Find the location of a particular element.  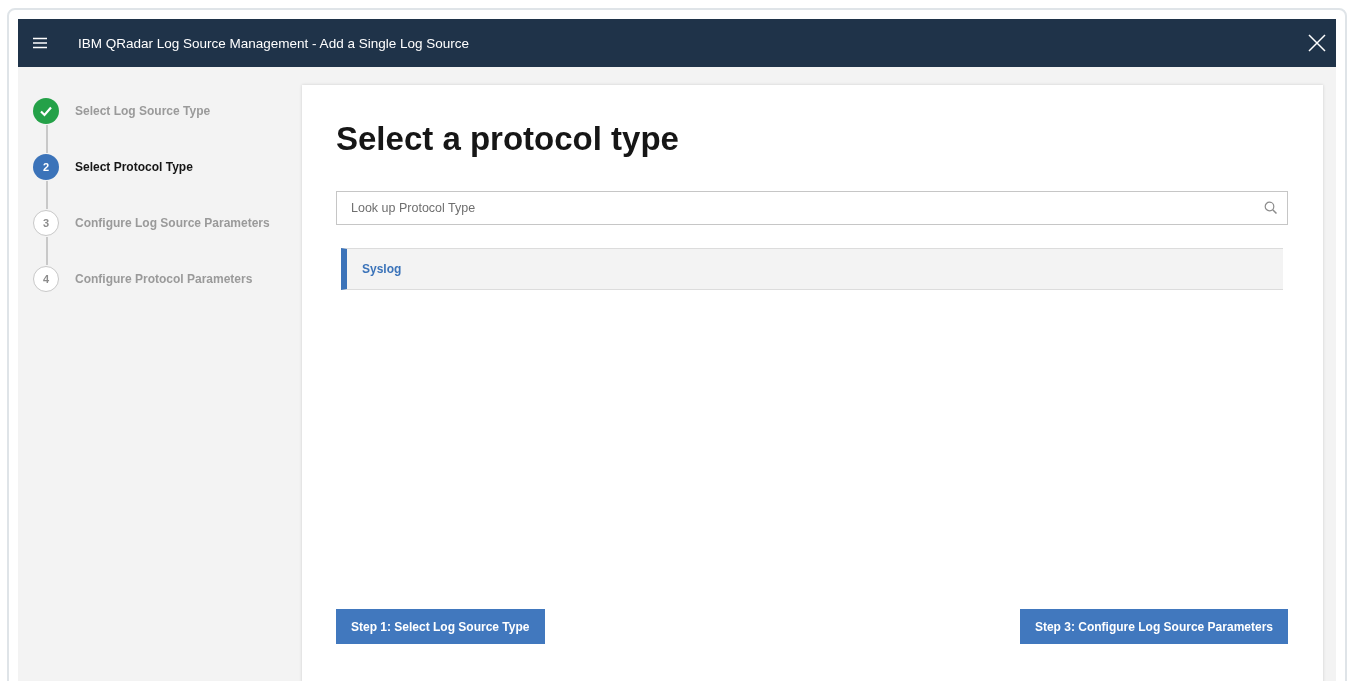

window-title: IBM QRadar Log Source Management - Add a Single Log Source is located at coordinates (274, 43).